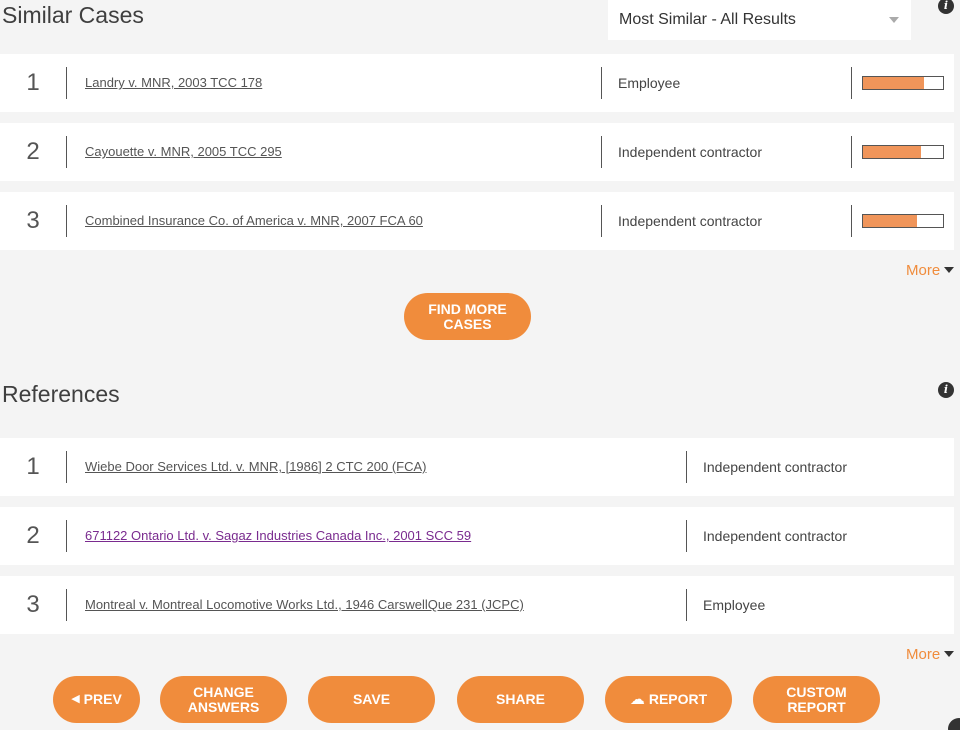 Image resolution: width=960 pixels, height=730 pixels. I want to click on references-info-icon: i, so click(946, 390).